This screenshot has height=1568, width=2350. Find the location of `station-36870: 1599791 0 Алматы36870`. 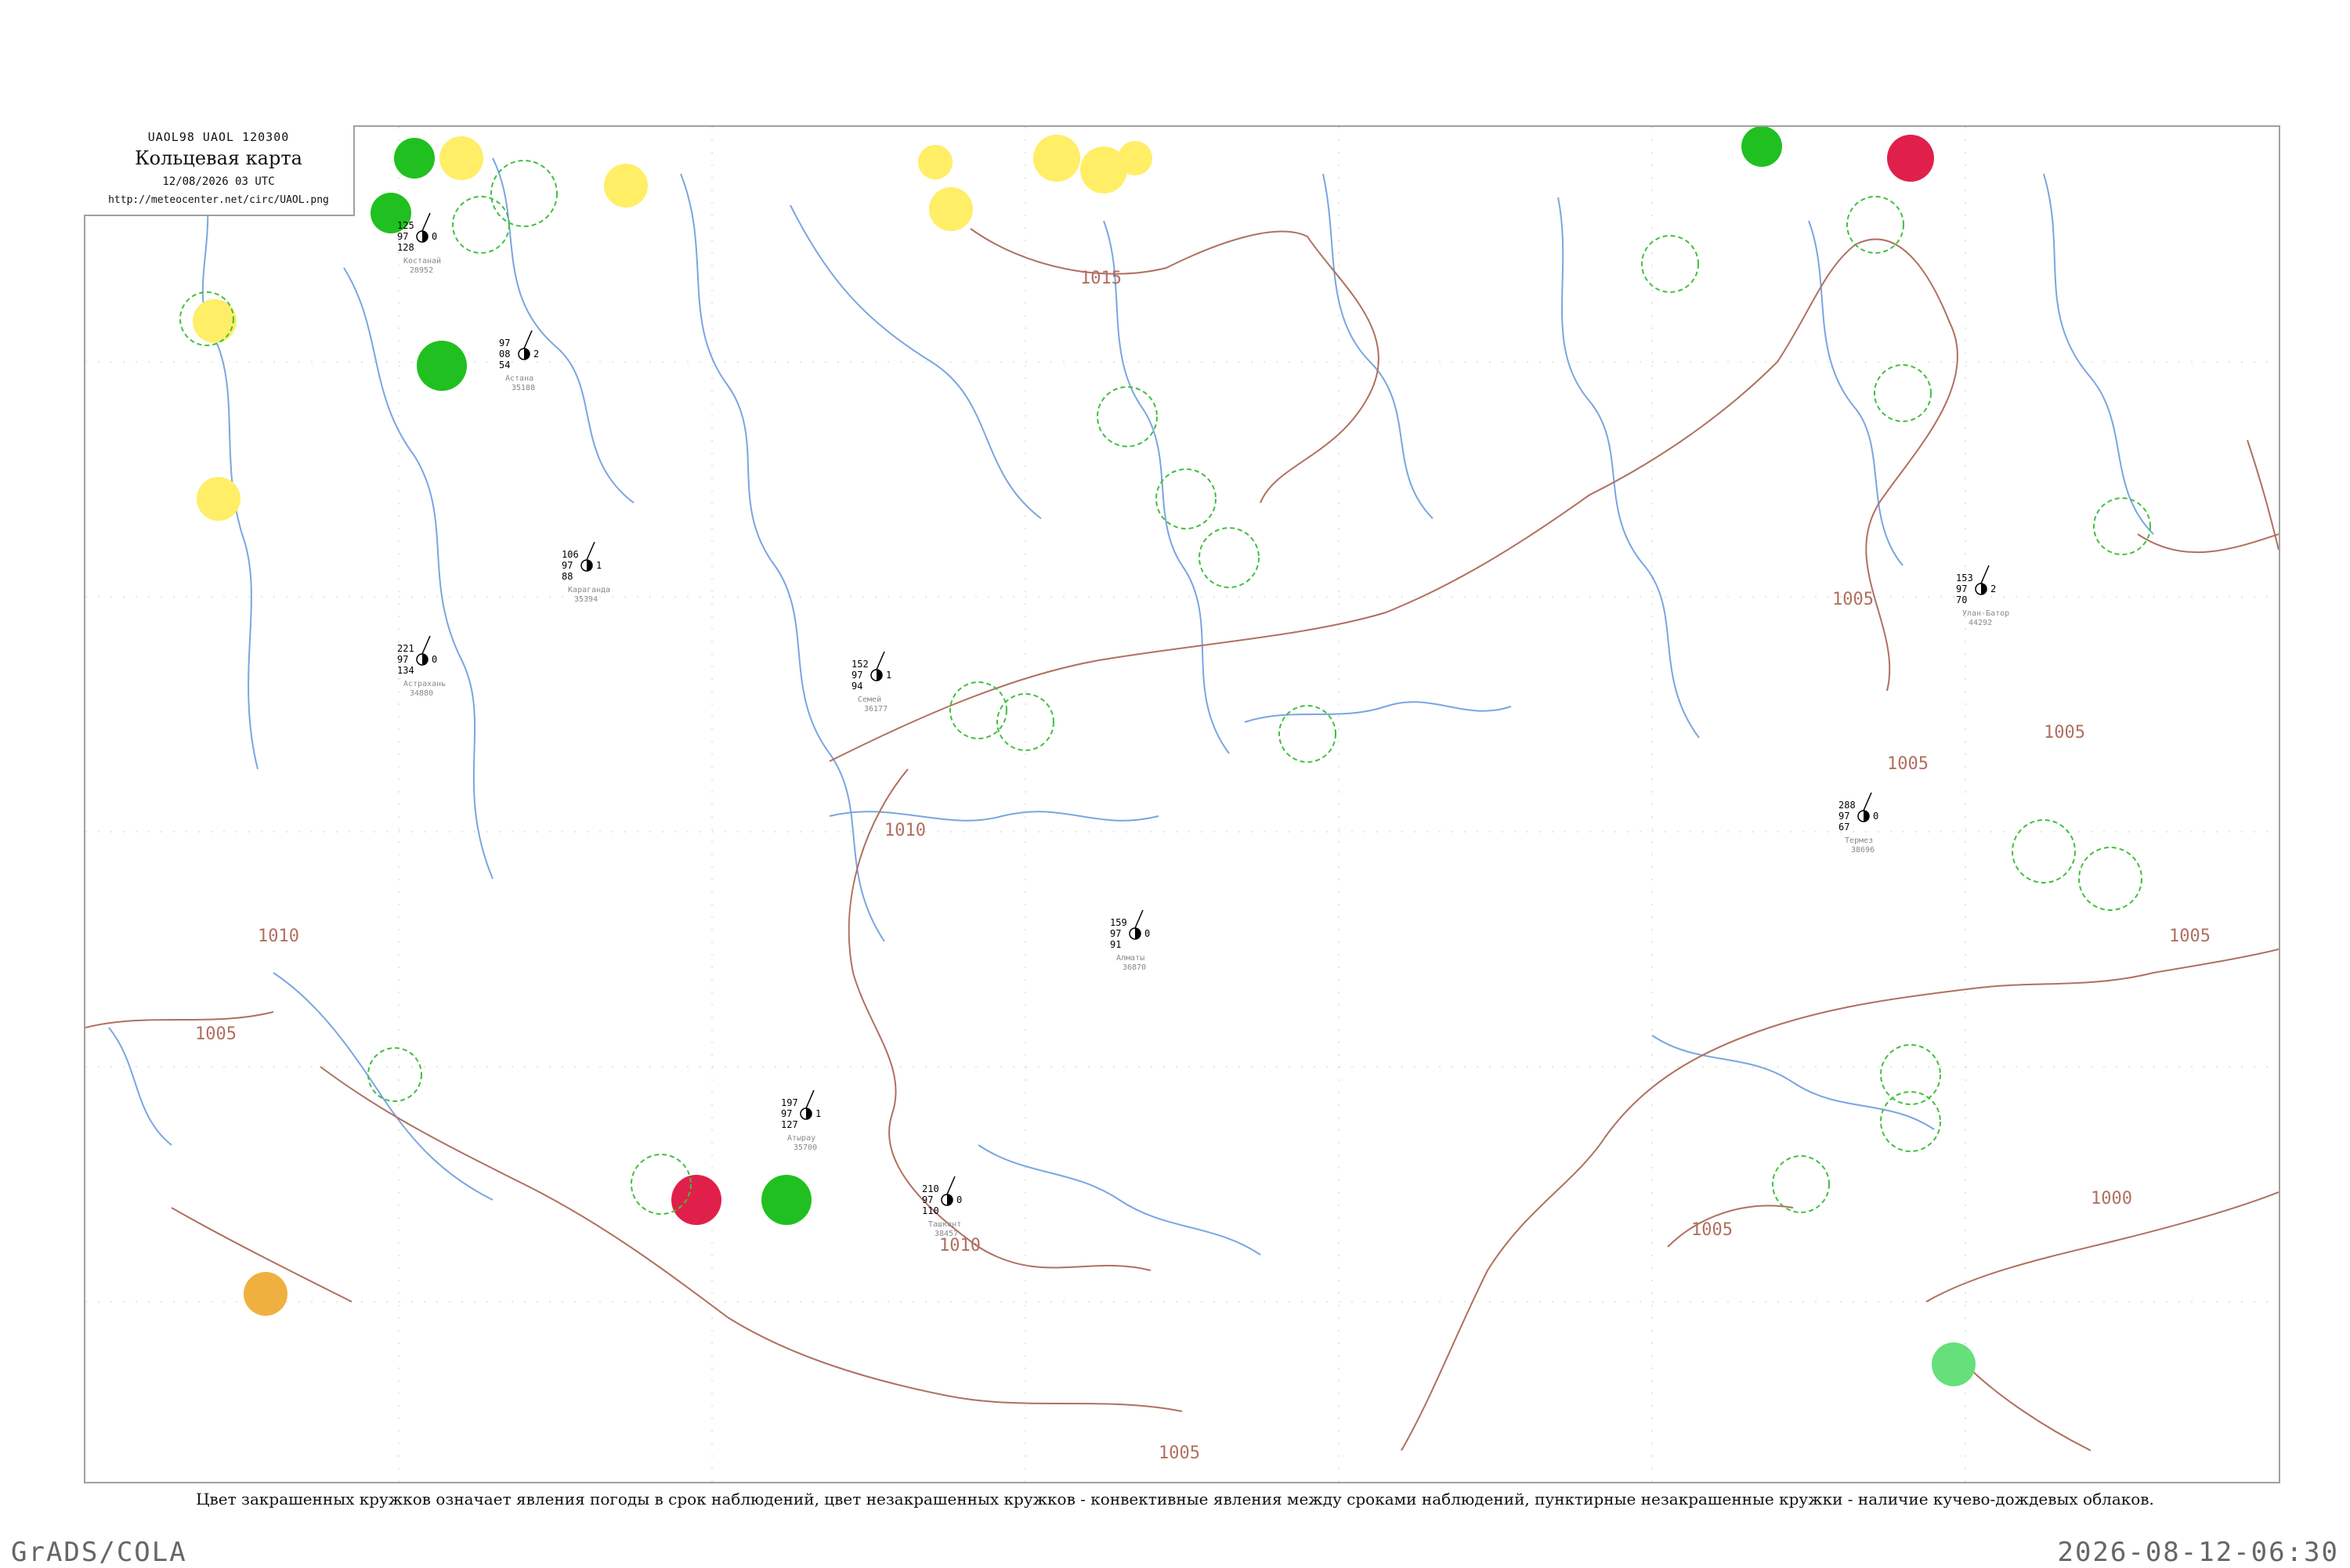

station-36870: 1599791 0 Алматы36870 is located at coordinates (1130, 940).